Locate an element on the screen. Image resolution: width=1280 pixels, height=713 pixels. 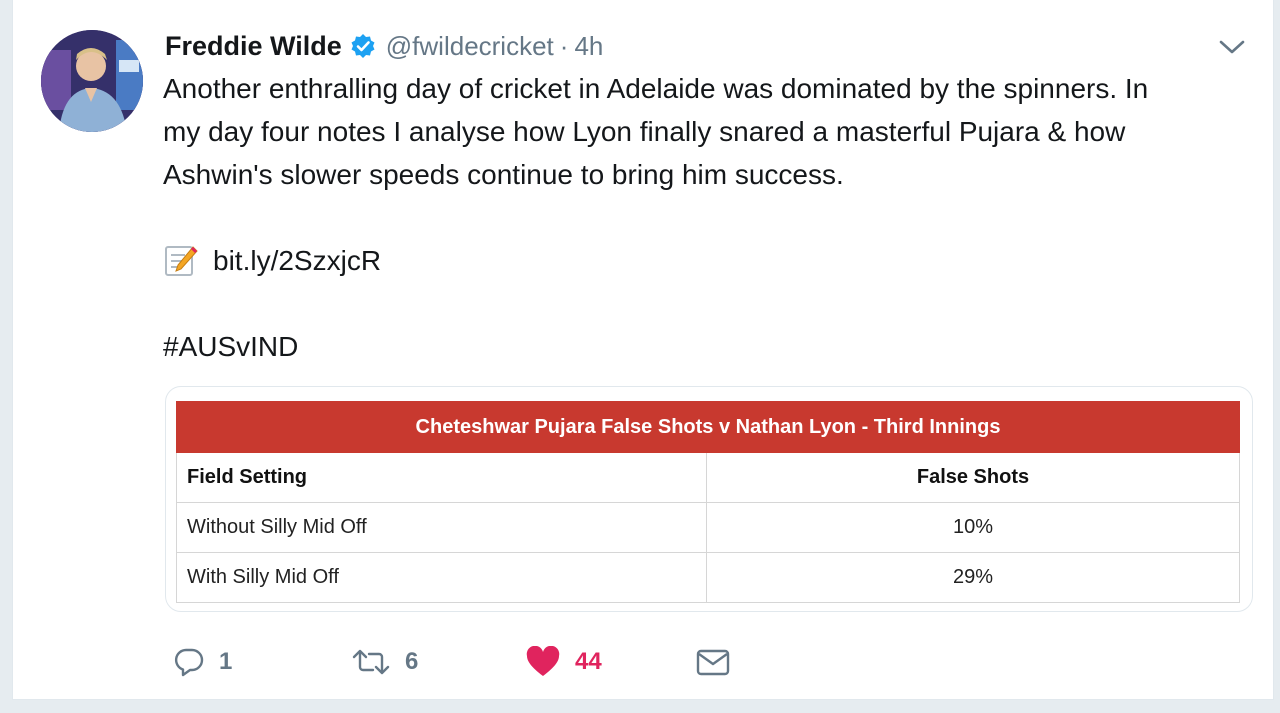
direct-message-button is located at coordinates (713, 662).